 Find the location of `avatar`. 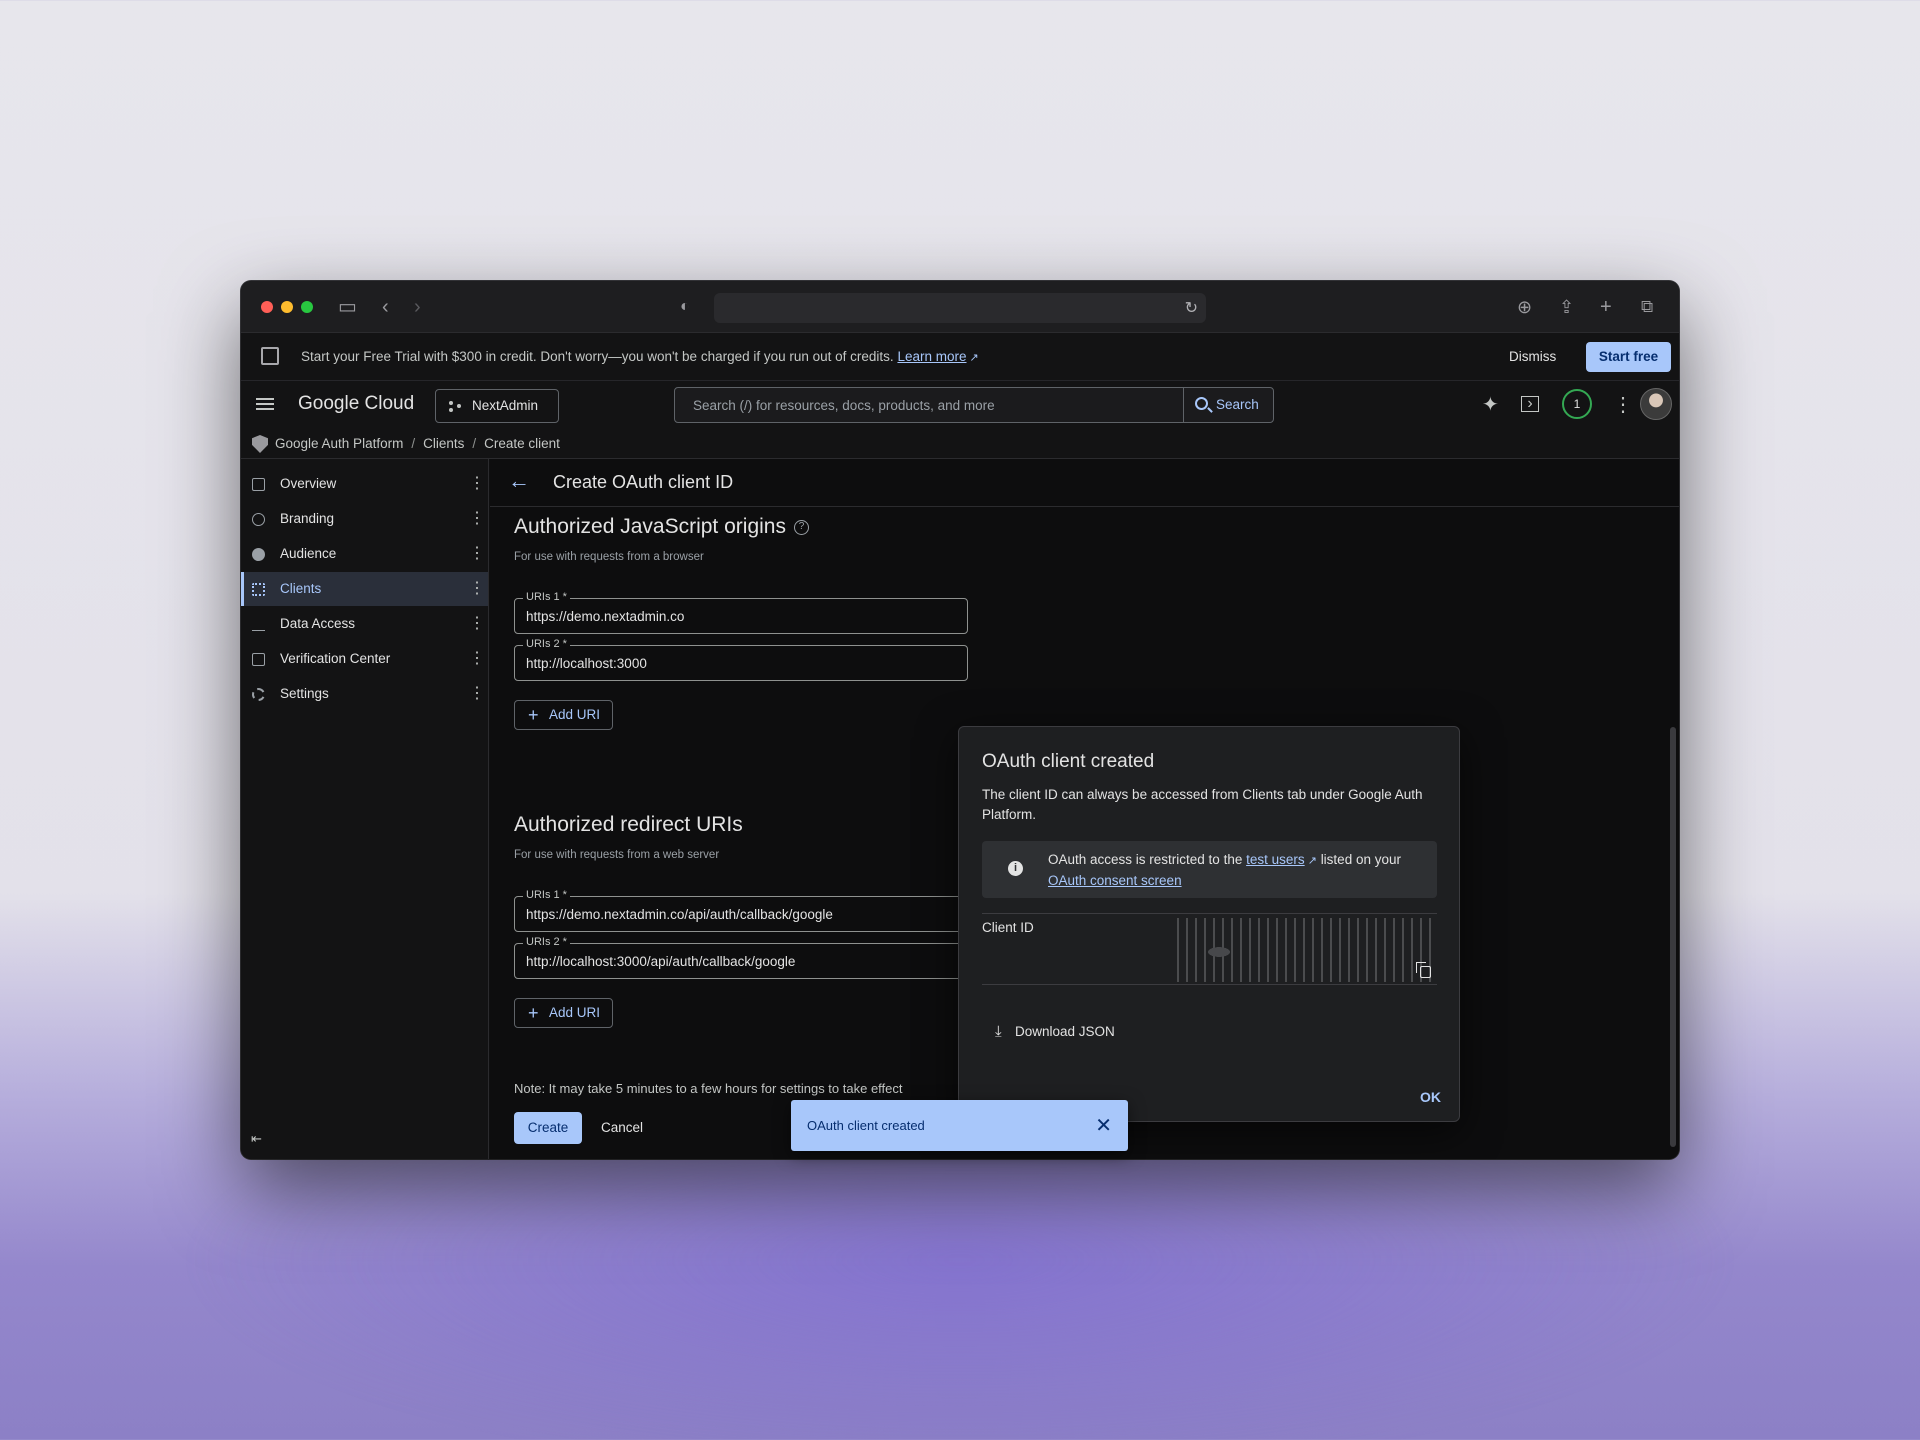

avatar is located at coordinates (1656, 404).